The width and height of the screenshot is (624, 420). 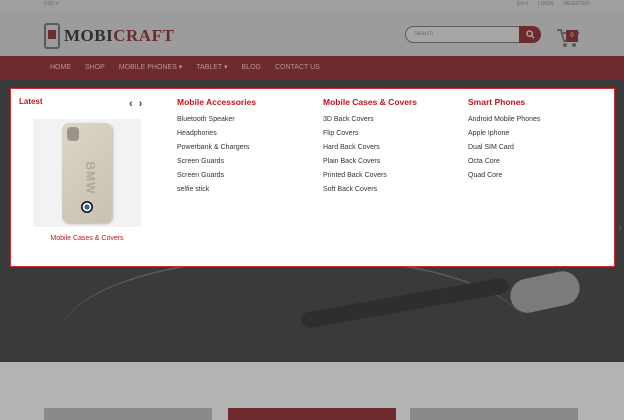 I want to click on site-logo: MOBICRAFT, so click(x=109, y=36).